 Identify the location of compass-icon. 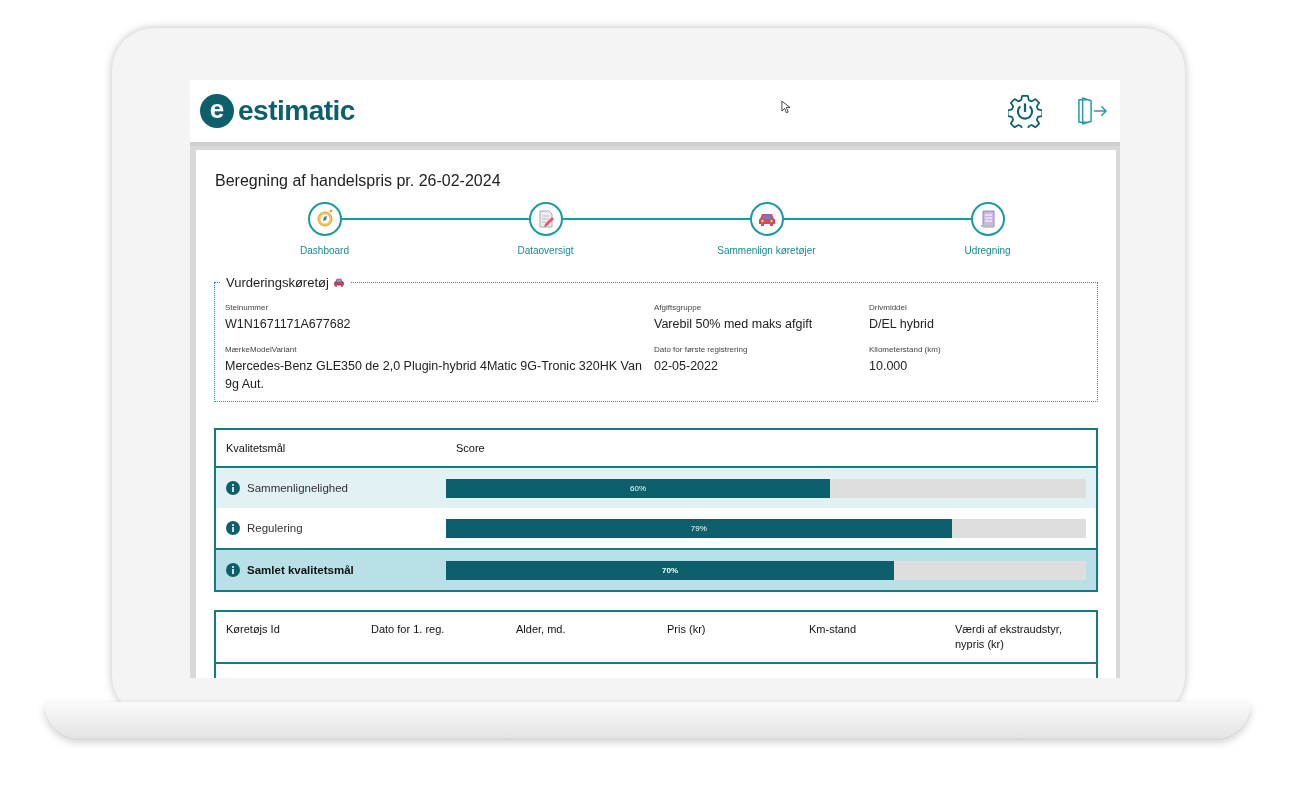
(324, 219).